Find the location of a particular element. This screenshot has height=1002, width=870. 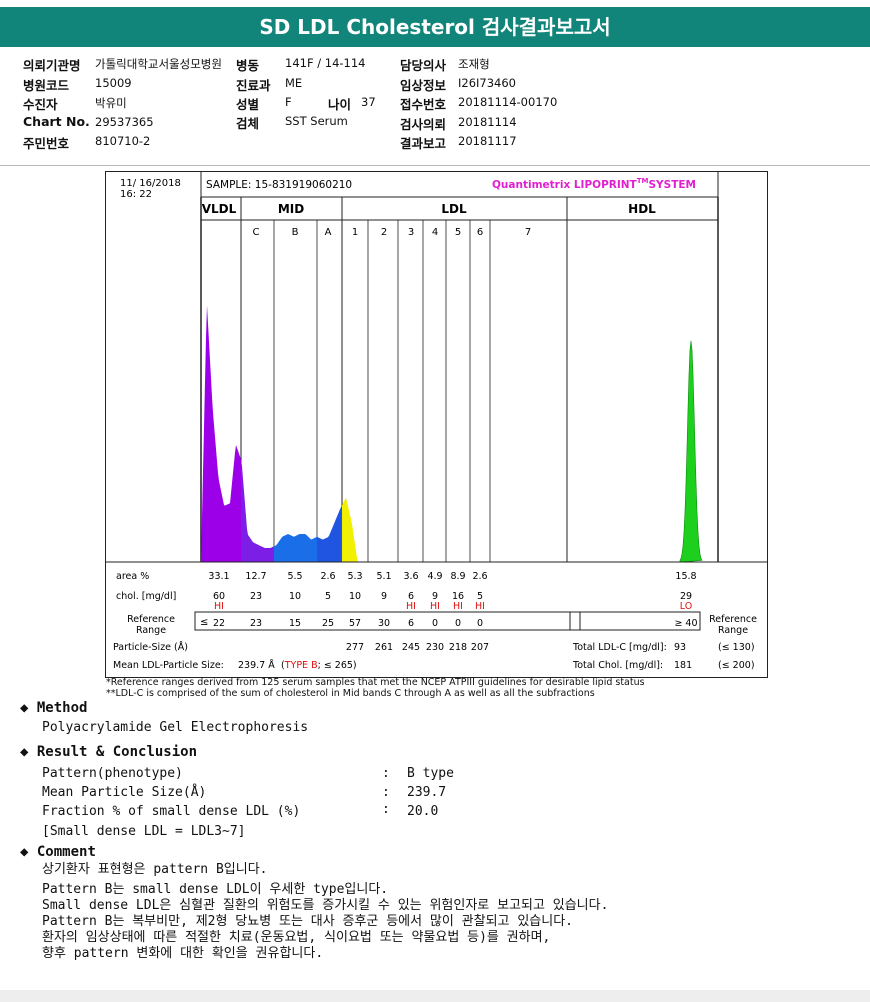

band-label-7: 7 is located at coordinates (528, 232).